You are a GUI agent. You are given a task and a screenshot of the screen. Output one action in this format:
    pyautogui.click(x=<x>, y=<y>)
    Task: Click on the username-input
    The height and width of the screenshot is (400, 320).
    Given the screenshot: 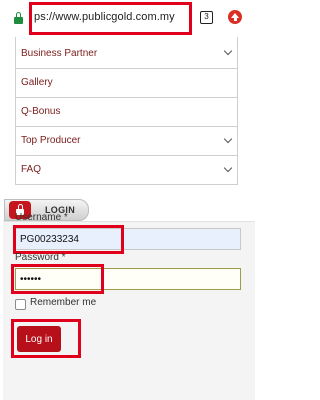 What is the action you would take?
    pyautogui.click(x=128, y=239)
    